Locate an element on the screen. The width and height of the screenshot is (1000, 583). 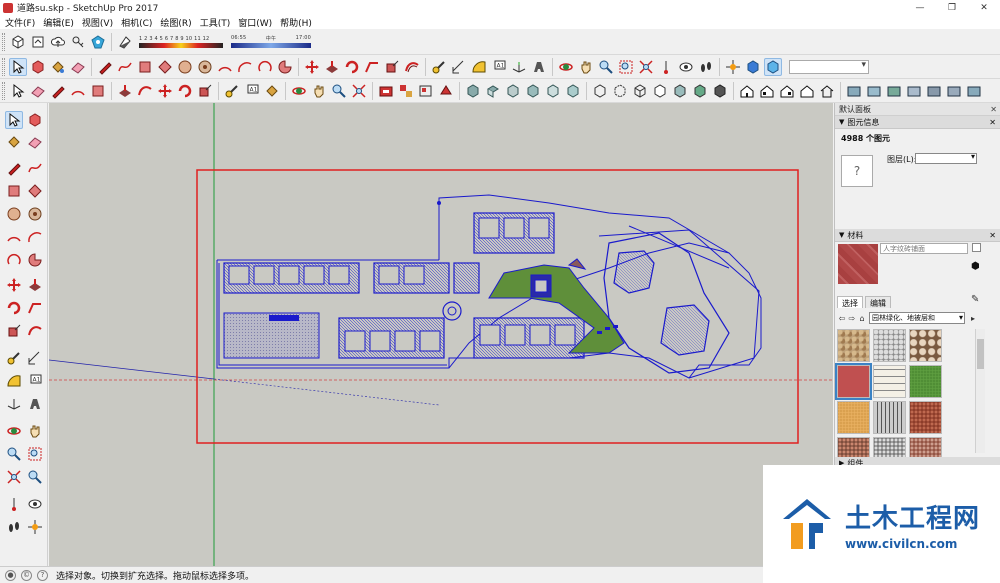
display-section-cuts-icon is located at coordinates (773, 66).